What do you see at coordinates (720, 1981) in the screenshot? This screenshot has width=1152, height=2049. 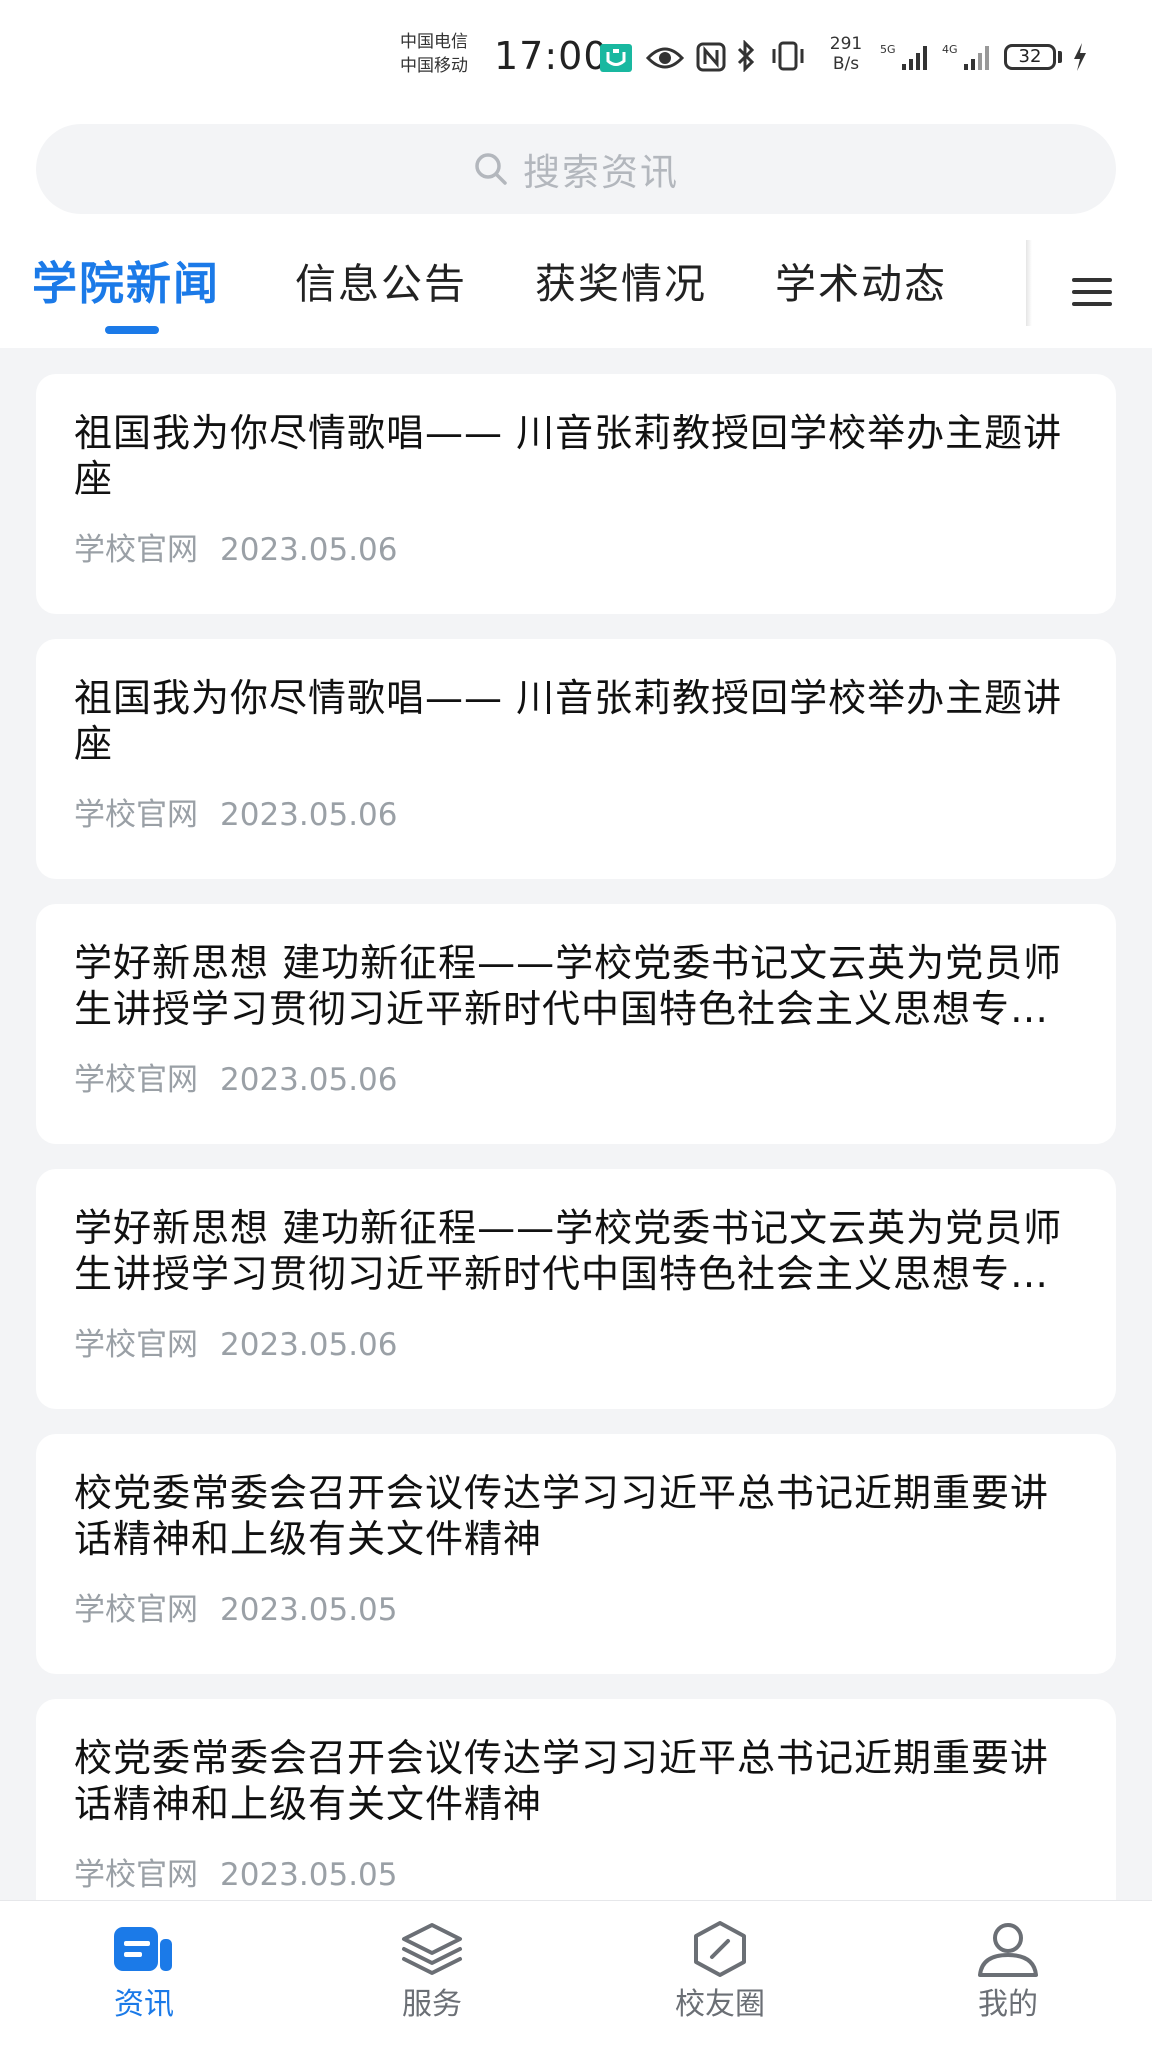 I see `nav-item-alumni: 校友圈` at bounding box center [720, 1981].